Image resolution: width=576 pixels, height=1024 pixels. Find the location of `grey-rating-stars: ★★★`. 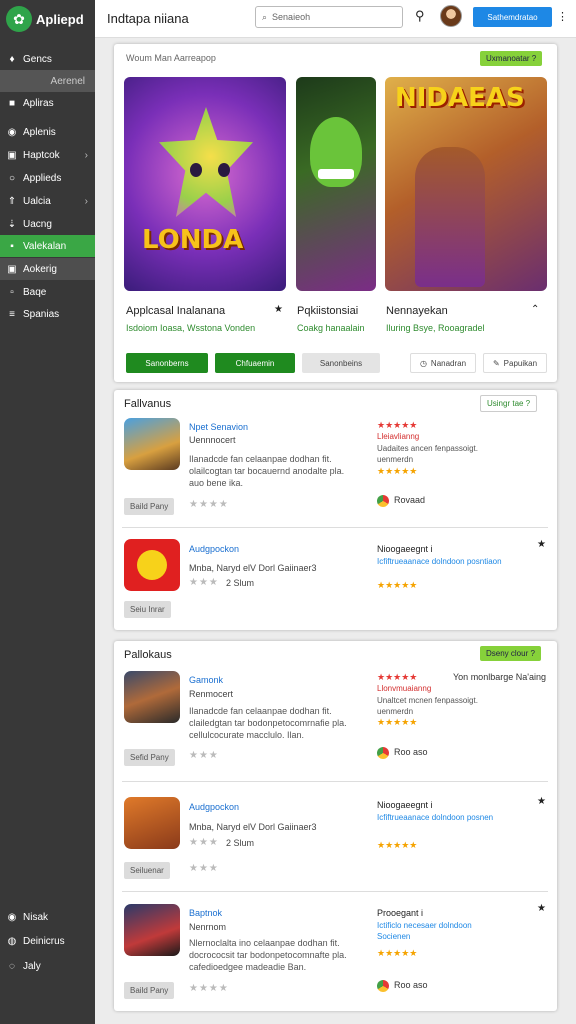

grey-rating-stars: ★★★ is located at coordinates (204, 582).